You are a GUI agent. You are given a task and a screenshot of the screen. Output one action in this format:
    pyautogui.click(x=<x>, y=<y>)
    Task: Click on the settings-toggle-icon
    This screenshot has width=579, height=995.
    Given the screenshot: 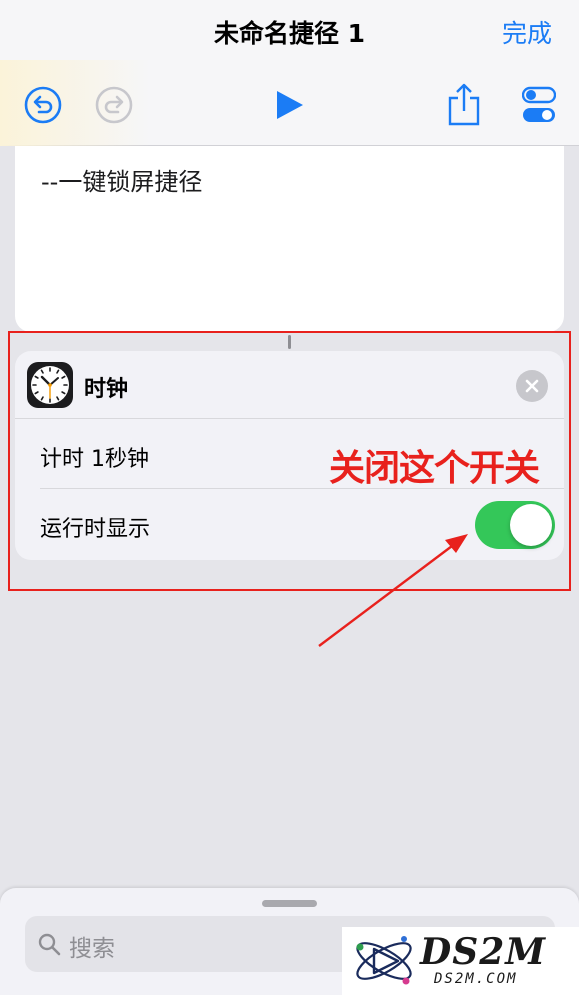 What is the action you would take?
    pyautogui.click(x=539, y=104)
    